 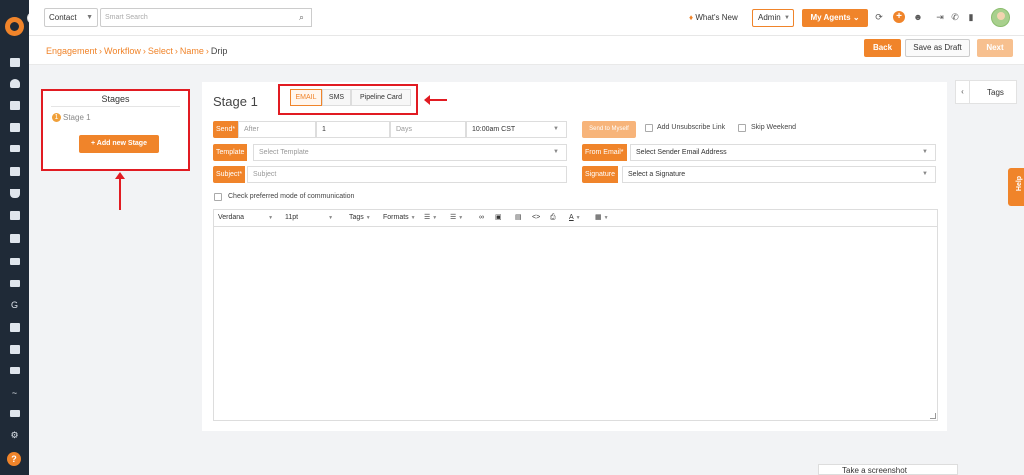 What do you see at coordinates (14, 327) in the screenshot?
I see `spreadsheet-icon` at bounding box center [14, 327].